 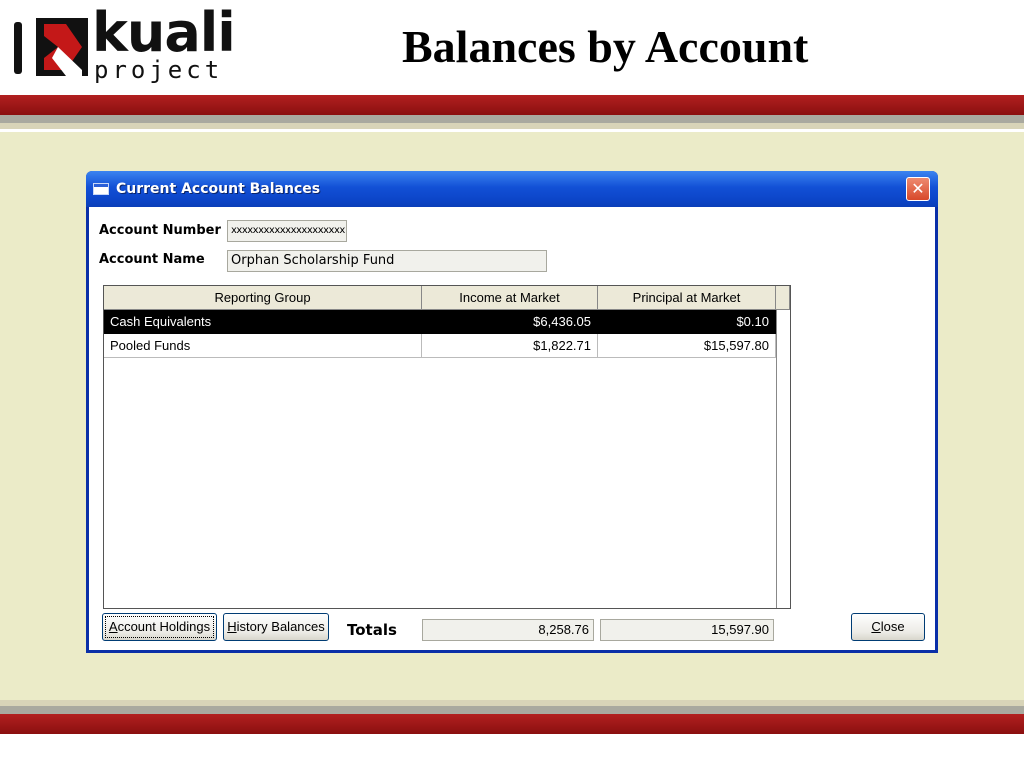 What do you see at coordinates (512, 710) in the screenshot?
I see `bottom-gray-band` at bounding box center [512, 710].